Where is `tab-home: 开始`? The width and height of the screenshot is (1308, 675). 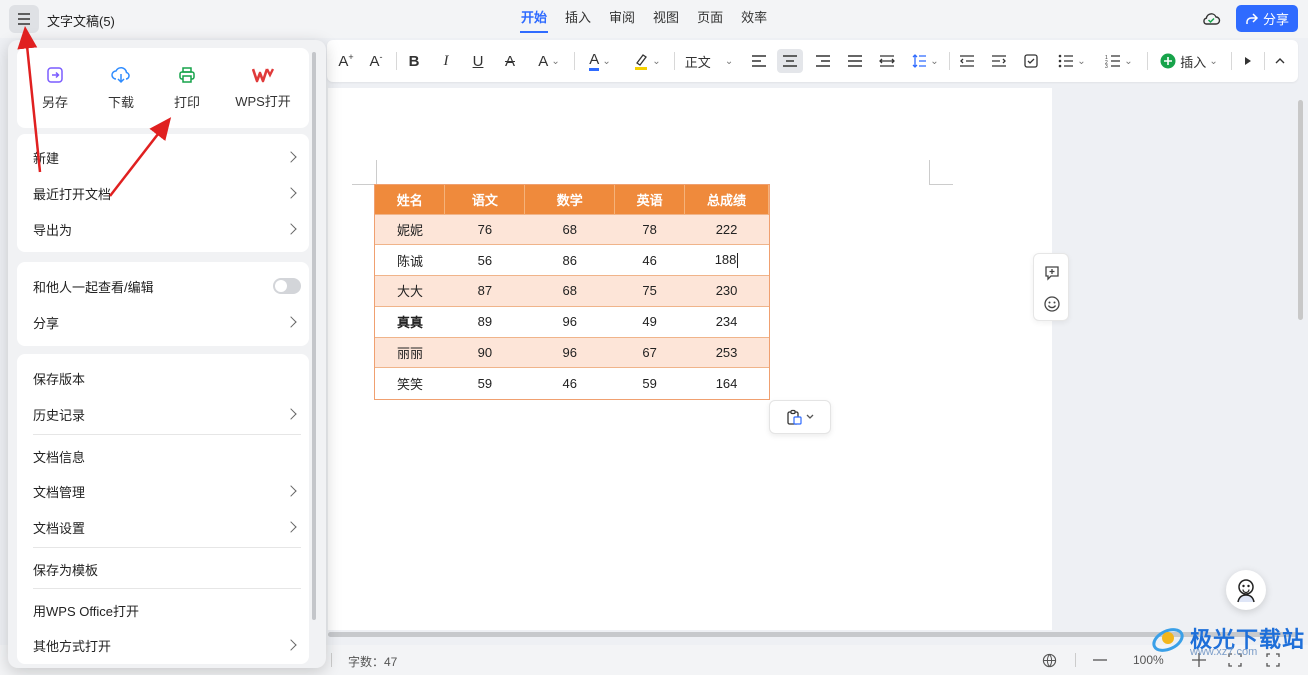 tab-home: 开始 is located at coordinates (534, 19).